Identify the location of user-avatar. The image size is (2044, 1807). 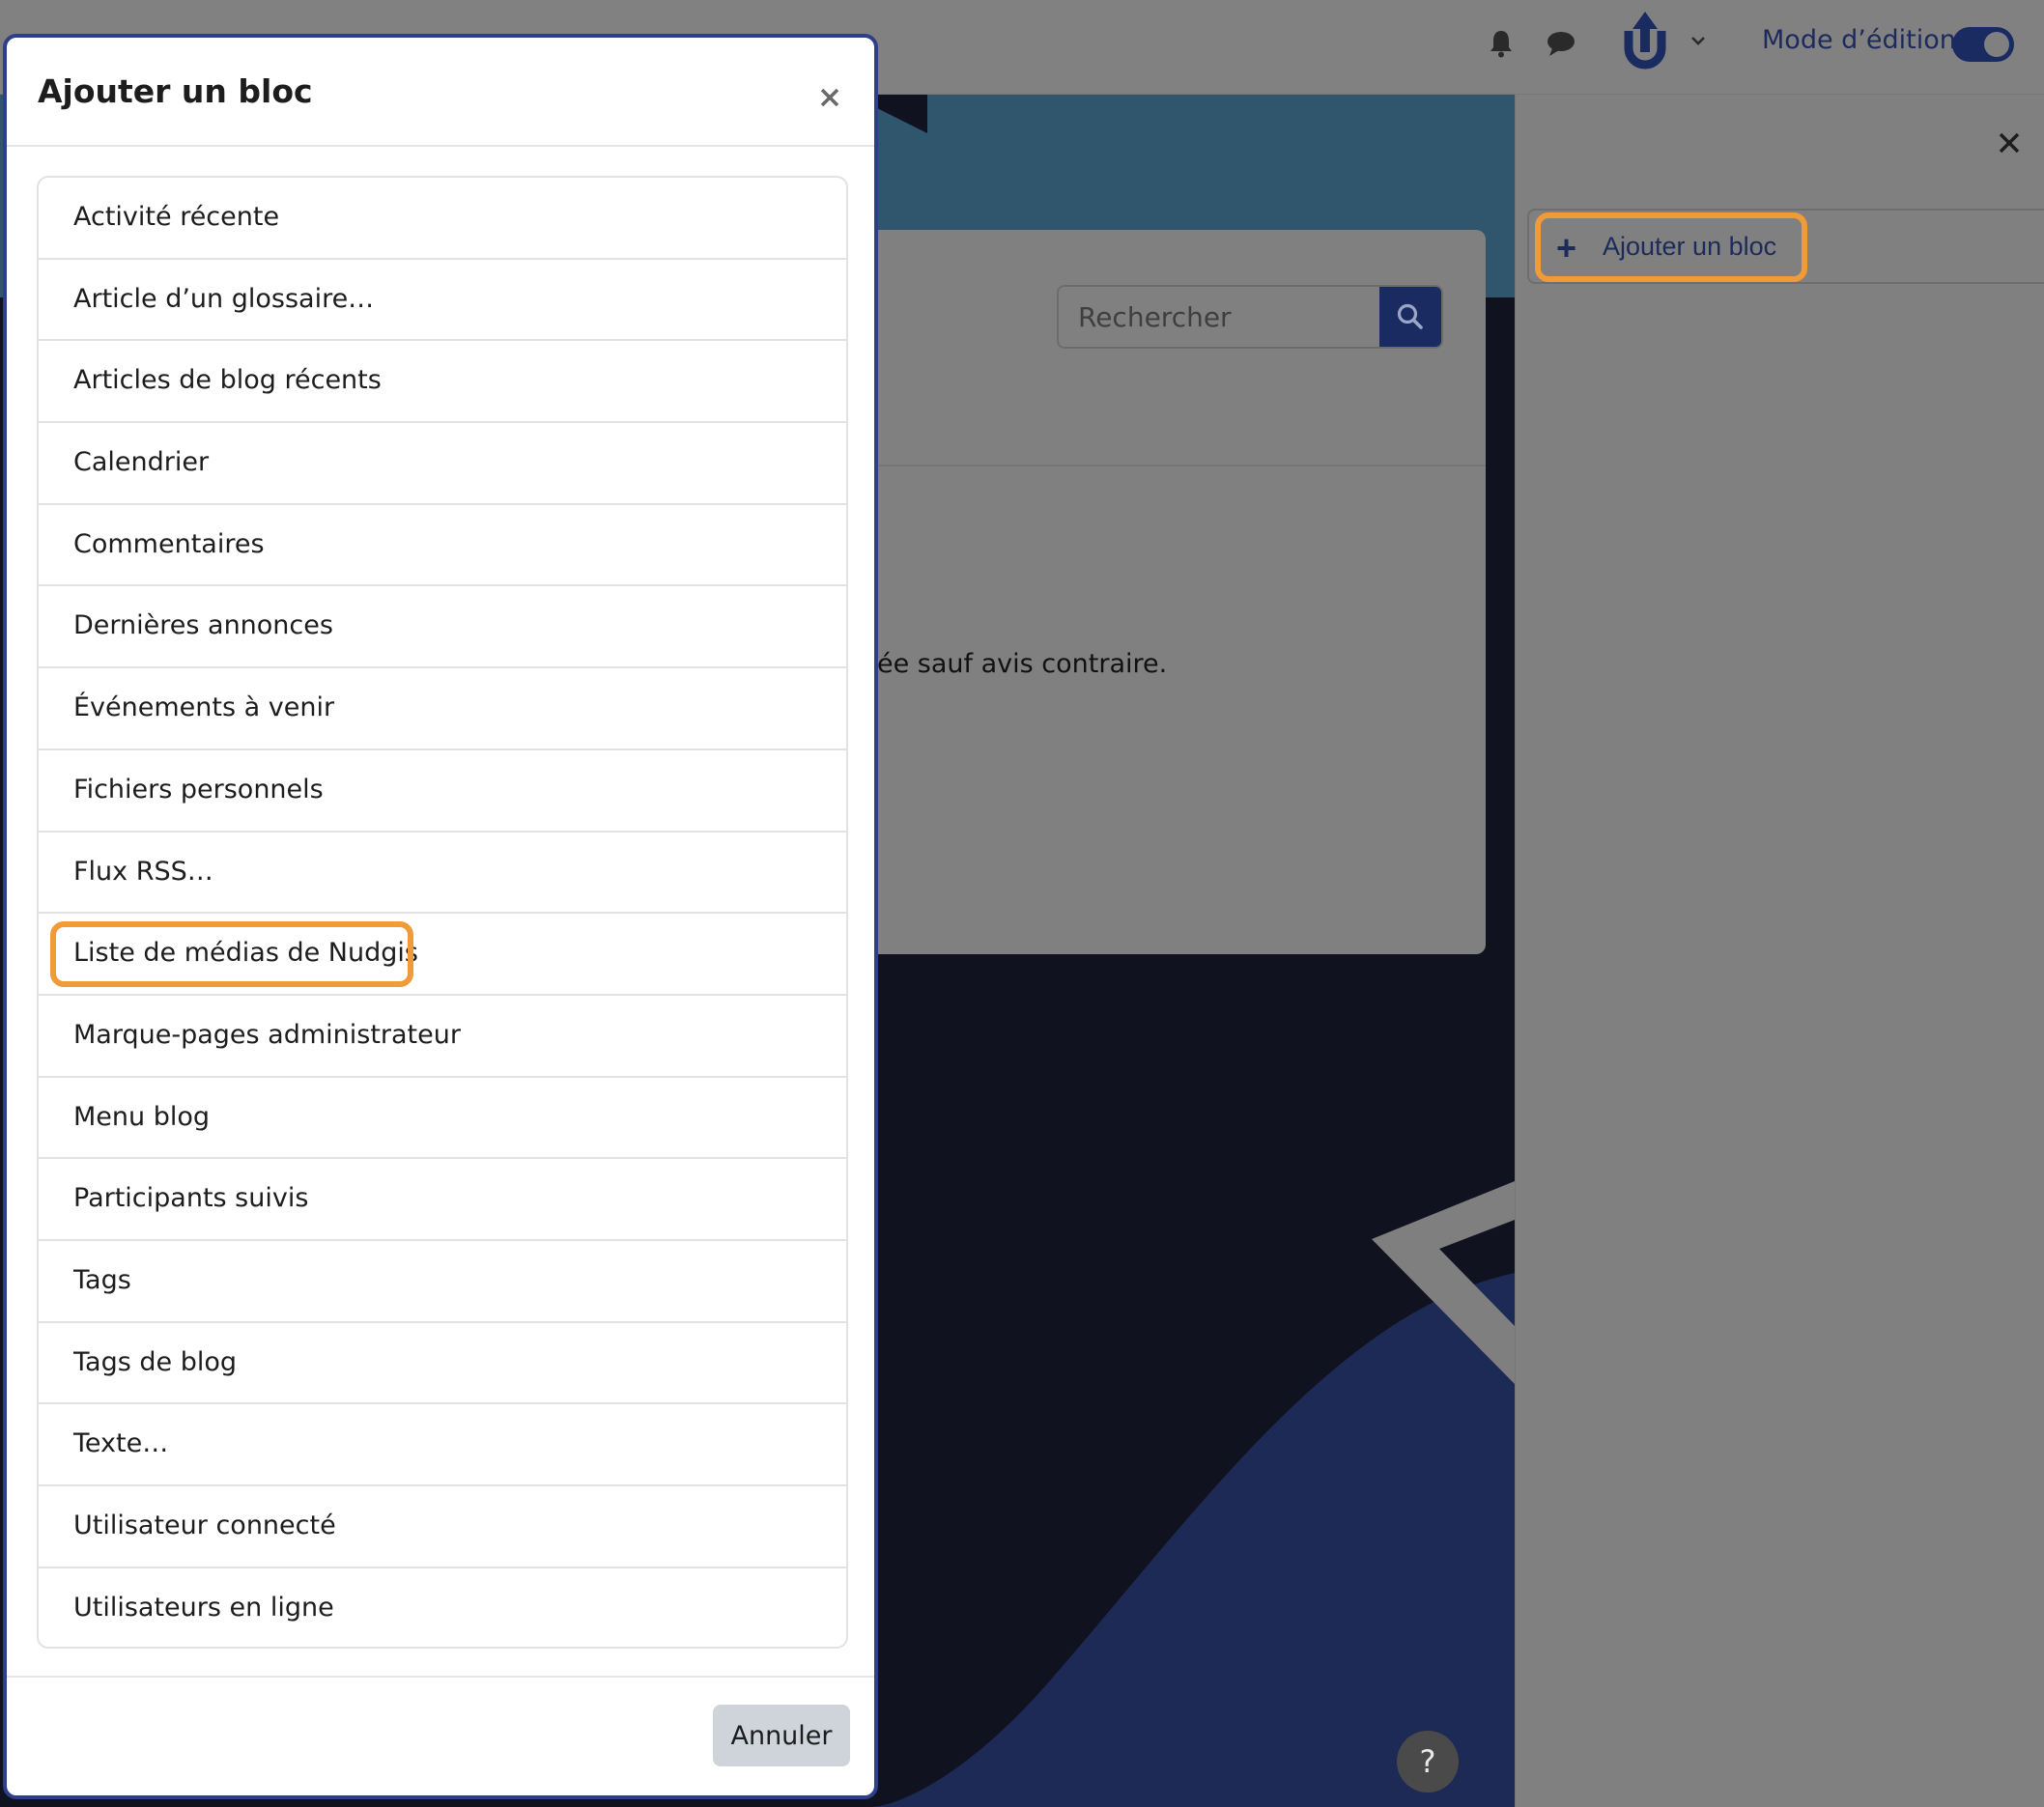
(1645, 42).